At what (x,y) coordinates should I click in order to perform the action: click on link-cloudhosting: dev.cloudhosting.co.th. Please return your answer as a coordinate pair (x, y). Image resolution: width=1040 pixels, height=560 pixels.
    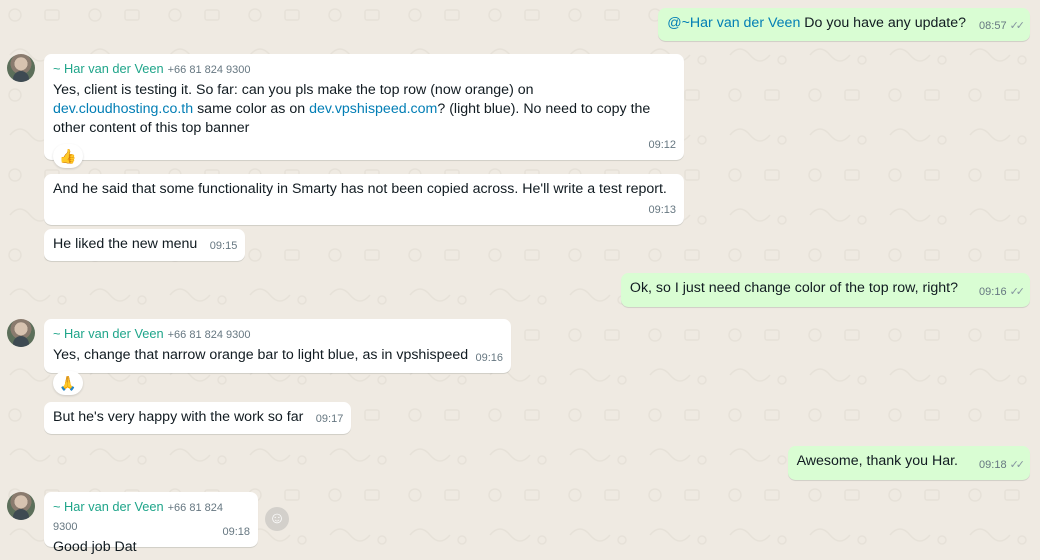
    Looking at the image, I should click on (123, 109).